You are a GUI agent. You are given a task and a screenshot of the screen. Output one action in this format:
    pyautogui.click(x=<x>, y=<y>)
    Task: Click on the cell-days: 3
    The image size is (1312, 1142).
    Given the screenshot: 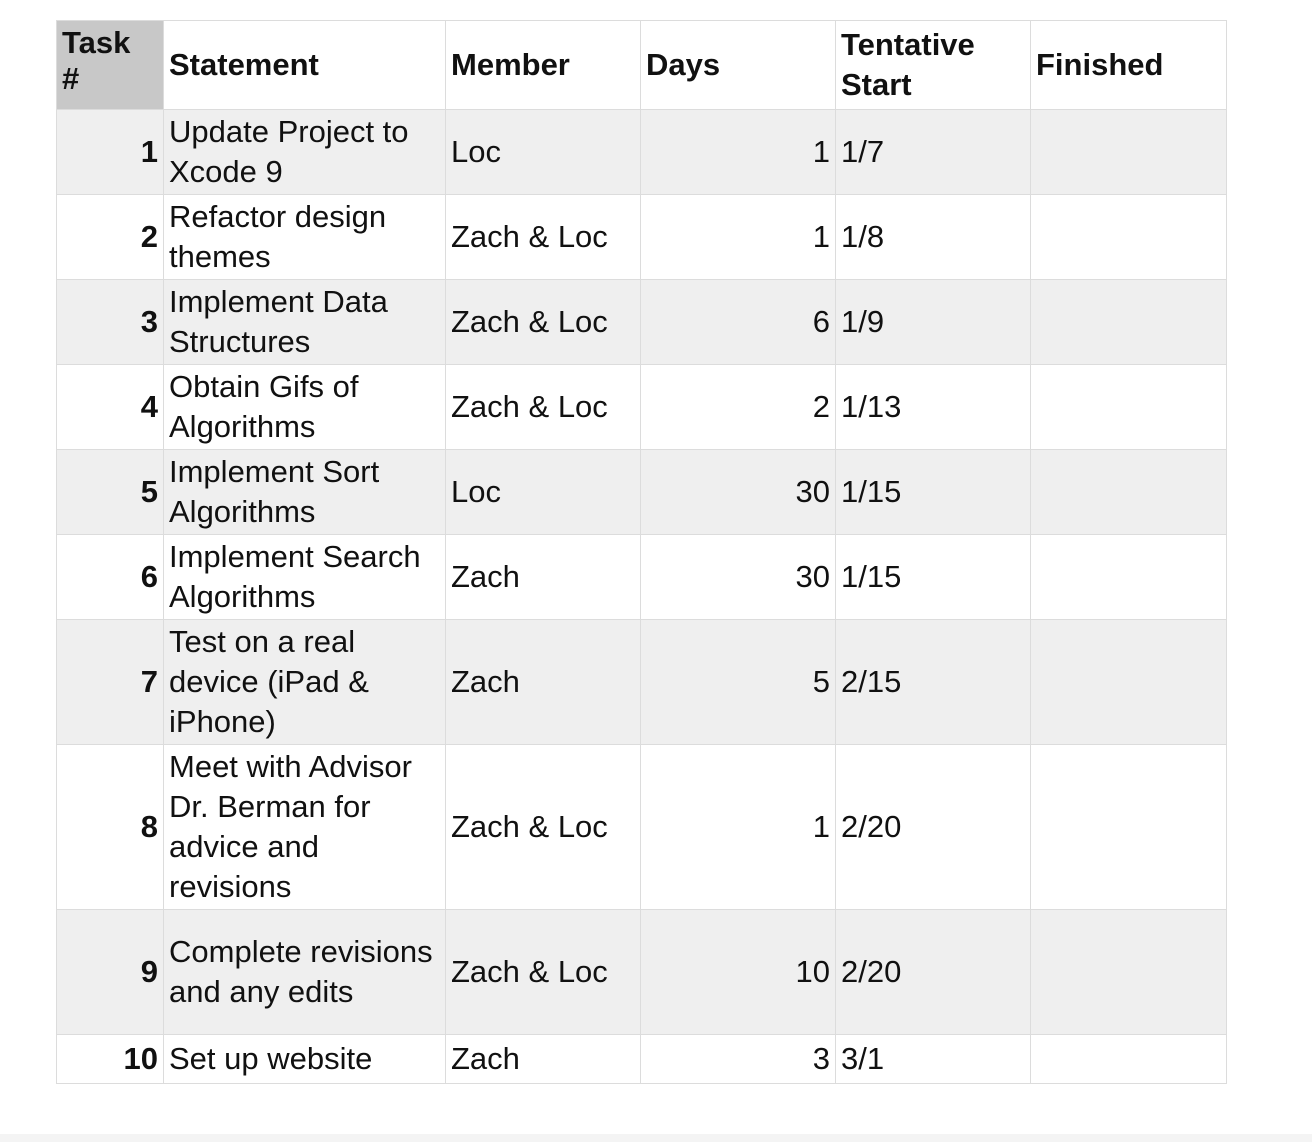 What is the action you would take?
    pyautogui.click(x=738, y=1059)
    